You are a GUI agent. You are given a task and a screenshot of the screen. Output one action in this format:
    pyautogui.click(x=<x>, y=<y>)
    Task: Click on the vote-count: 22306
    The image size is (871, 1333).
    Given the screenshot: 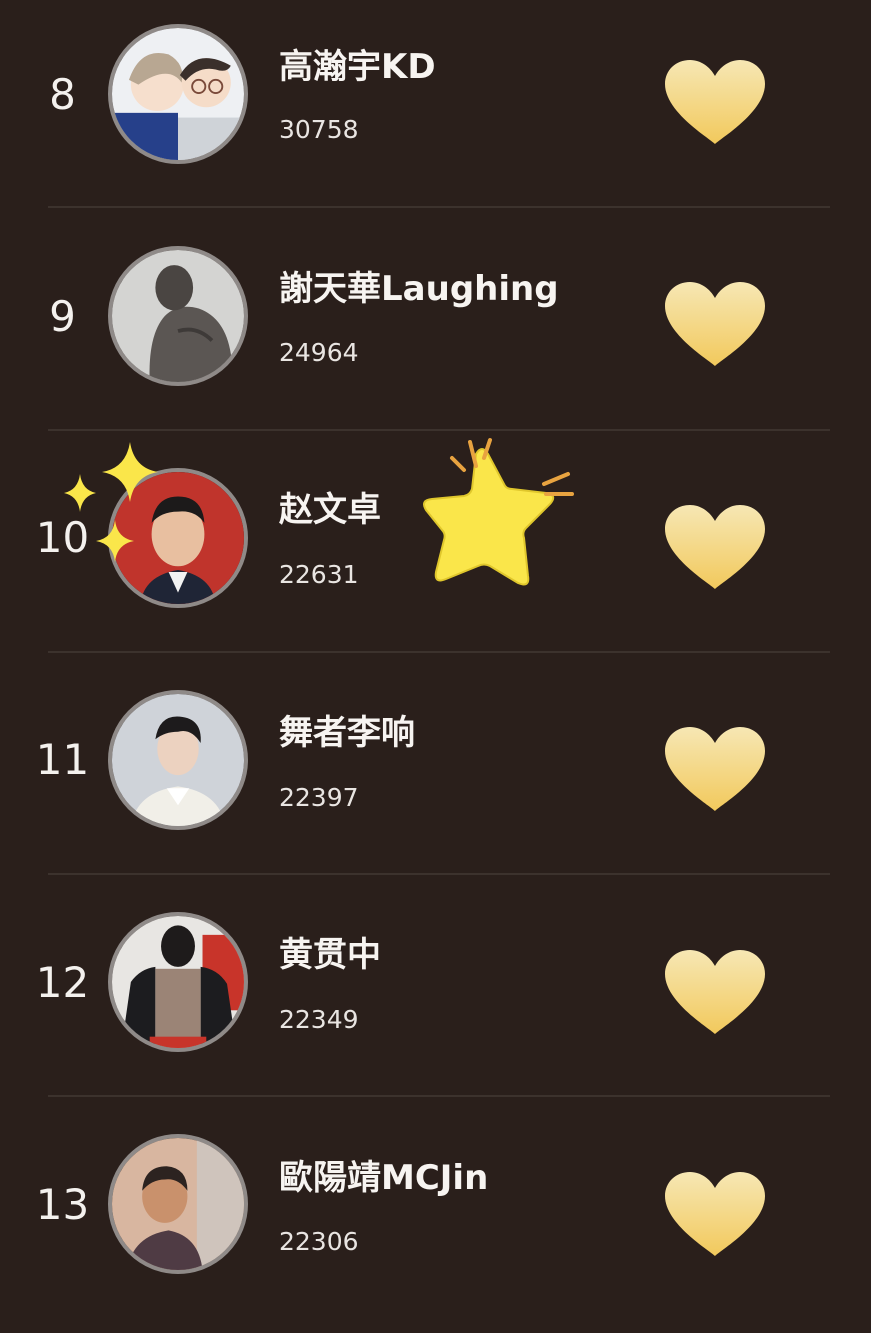 What is the action you would take?
    pyautogui.click(x=319, y=1241)
    